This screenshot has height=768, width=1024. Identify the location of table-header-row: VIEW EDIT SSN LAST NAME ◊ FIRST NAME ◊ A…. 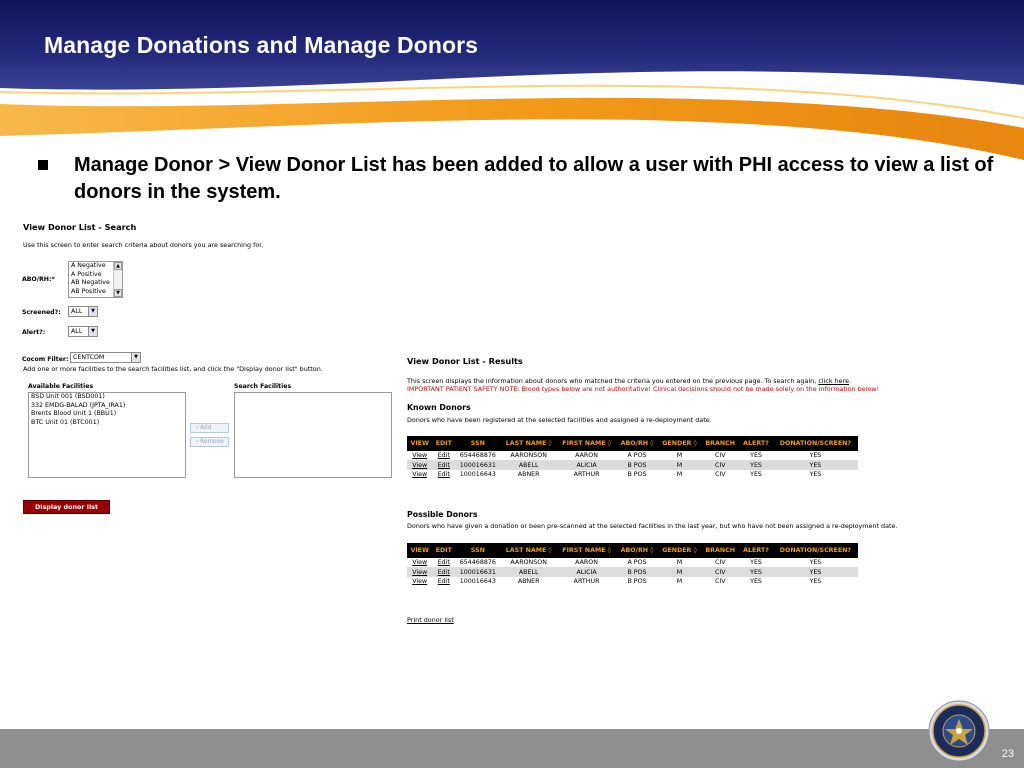
(632, 443).